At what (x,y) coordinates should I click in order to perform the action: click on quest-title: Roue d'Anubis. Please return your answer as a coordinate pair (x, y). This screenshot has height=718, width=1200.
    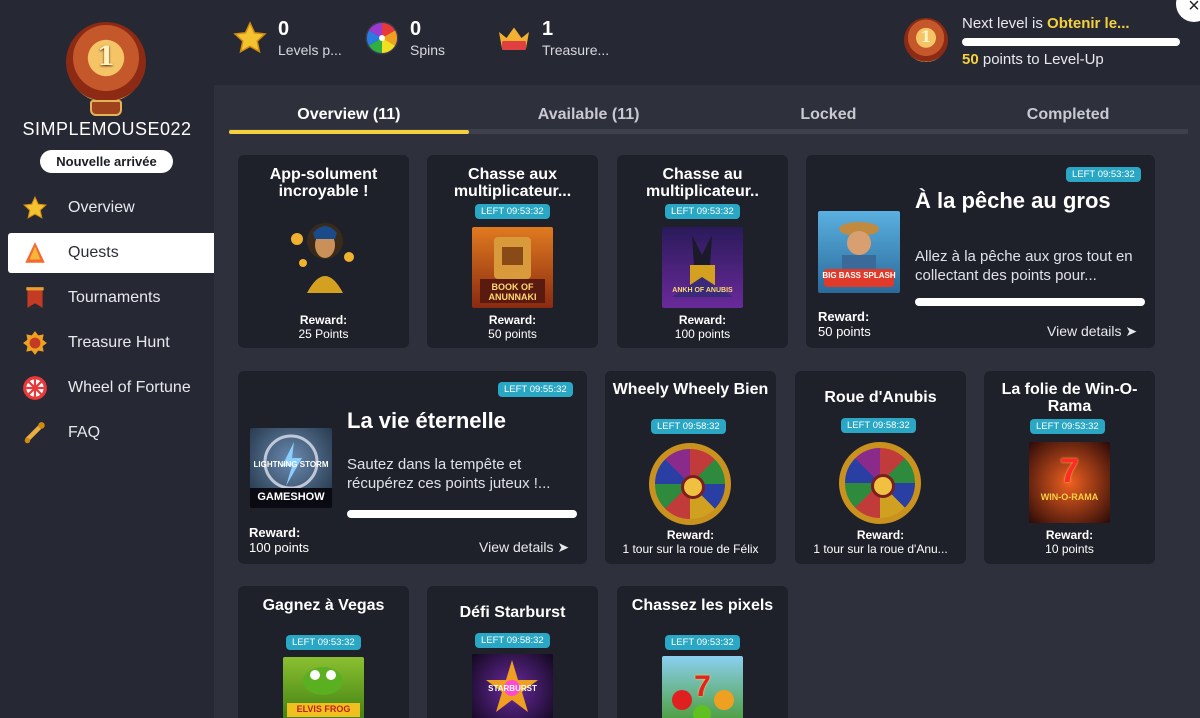
    Looking at the image, I should click on (880, 397).